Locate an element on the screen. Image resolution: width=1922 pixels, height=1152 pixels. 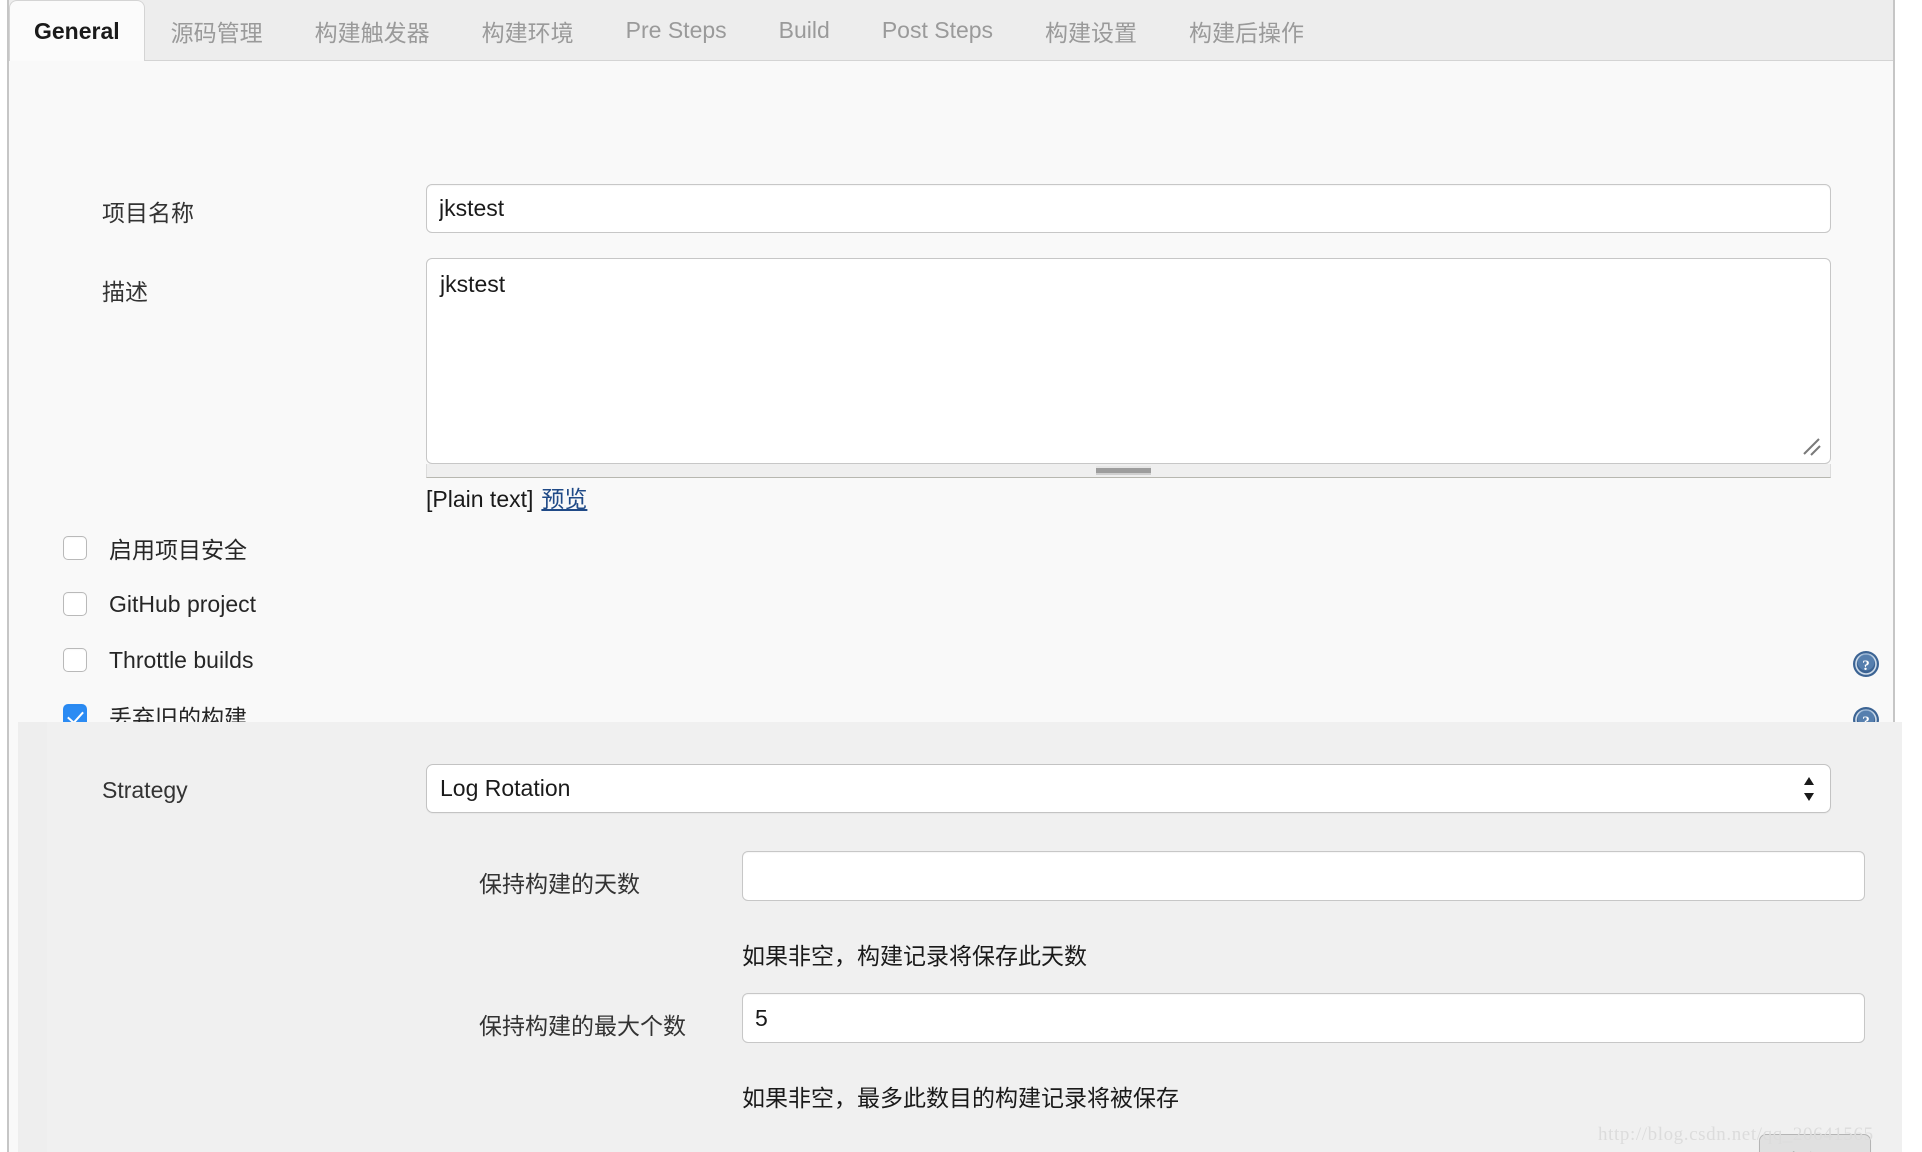
tab-build: Build is located at coordinates (804, 30).